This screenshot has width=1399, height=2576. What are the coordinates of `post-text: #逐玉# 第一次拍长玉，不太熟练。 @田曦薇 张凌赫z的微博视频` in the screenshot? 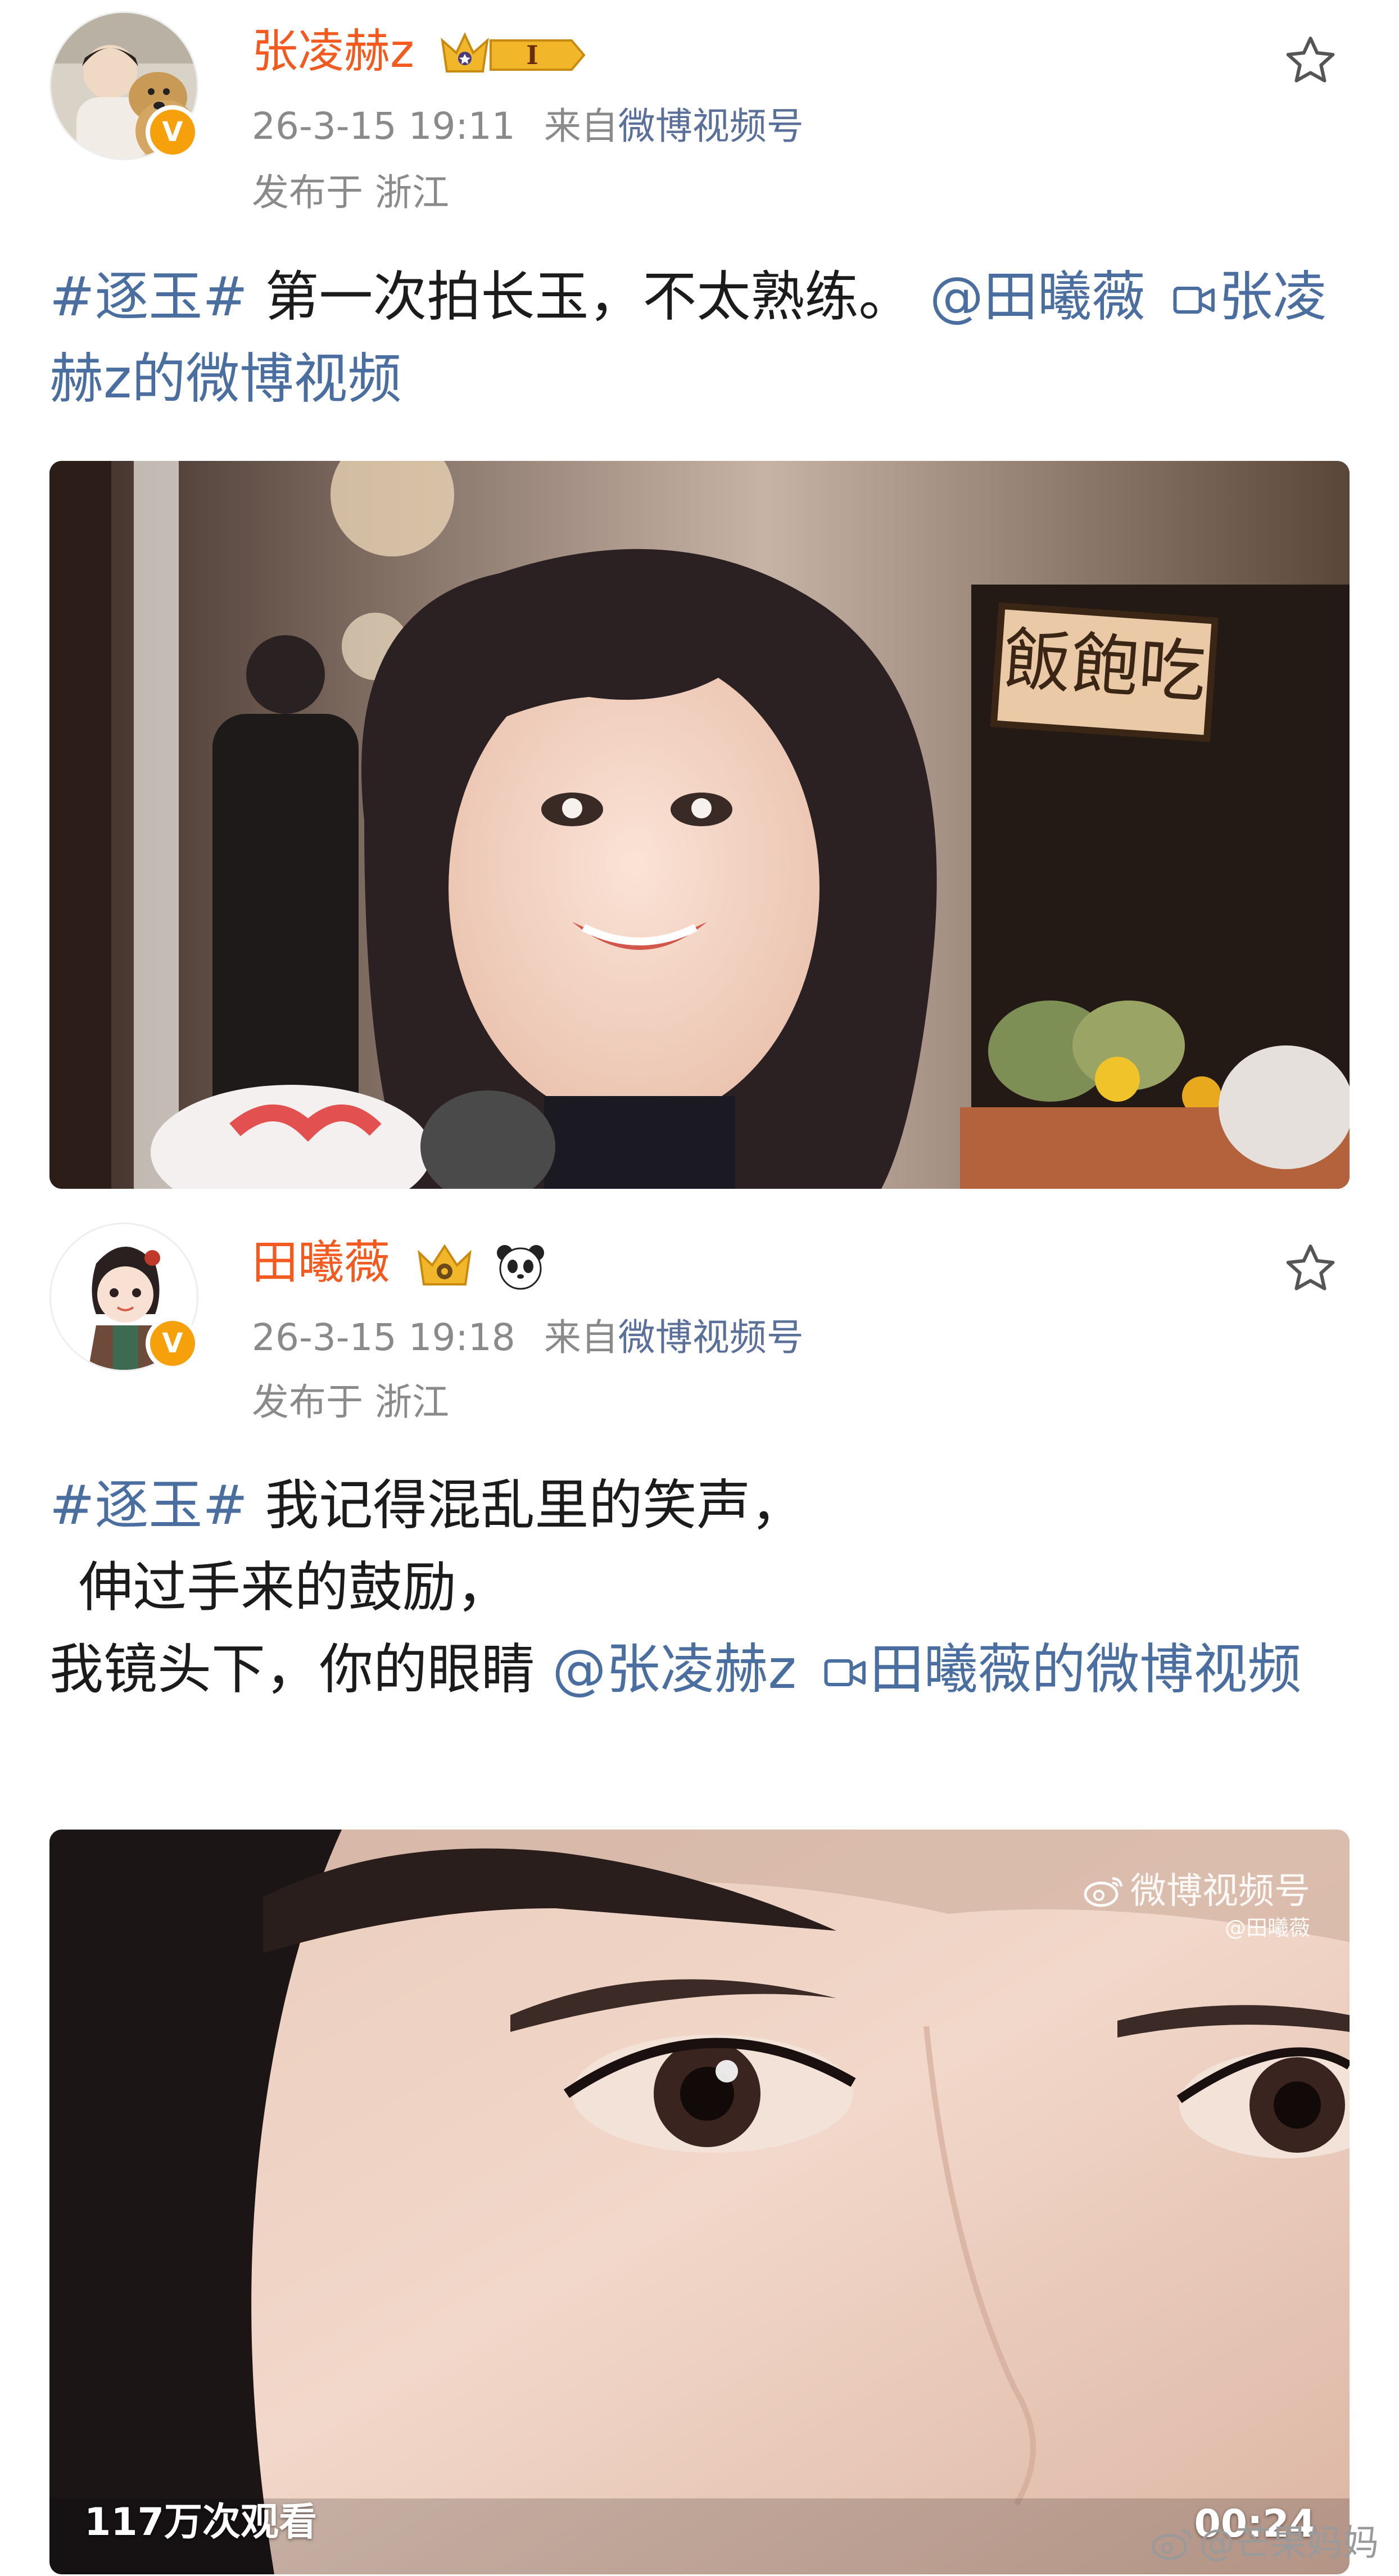 It's located at (701, 338).